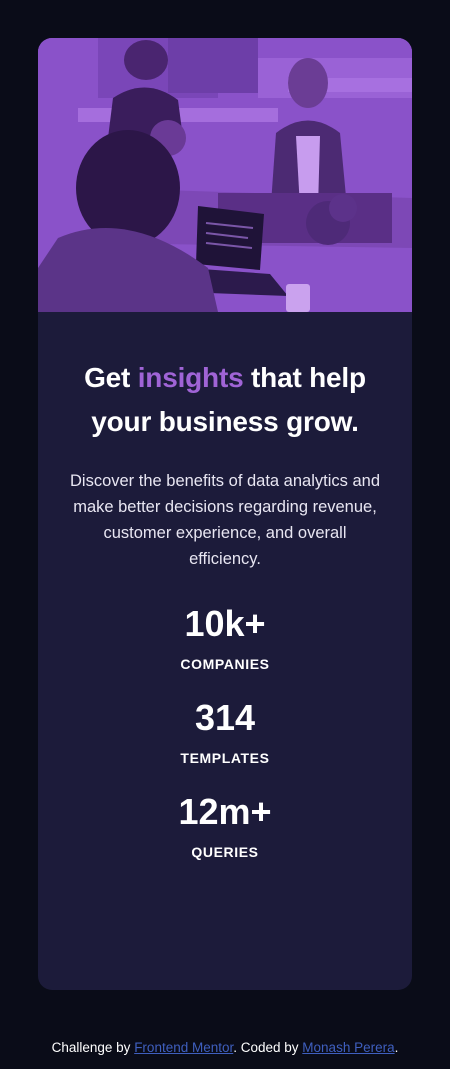  I want to click on stat-companies: 10k+ COMPANIES, so click(225, 637).